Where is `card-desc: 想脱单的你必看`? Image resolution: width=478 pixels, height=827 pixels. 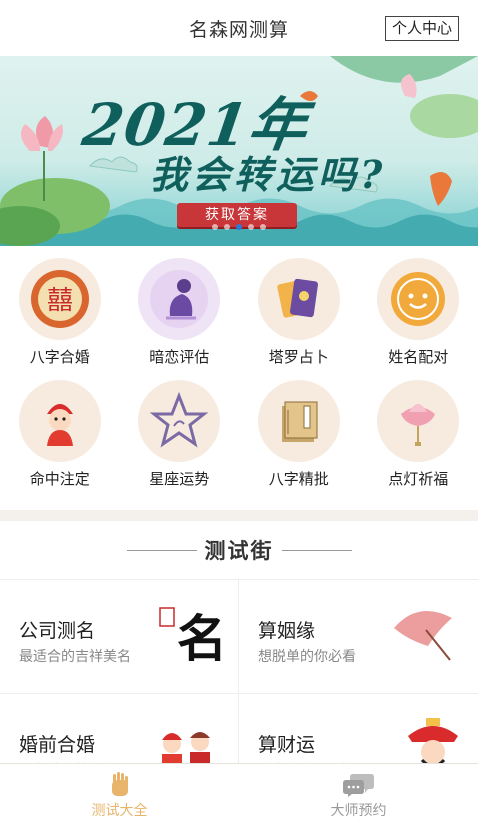
card-desc: 想脱单的你必看 is located at coordinates (307, 657).